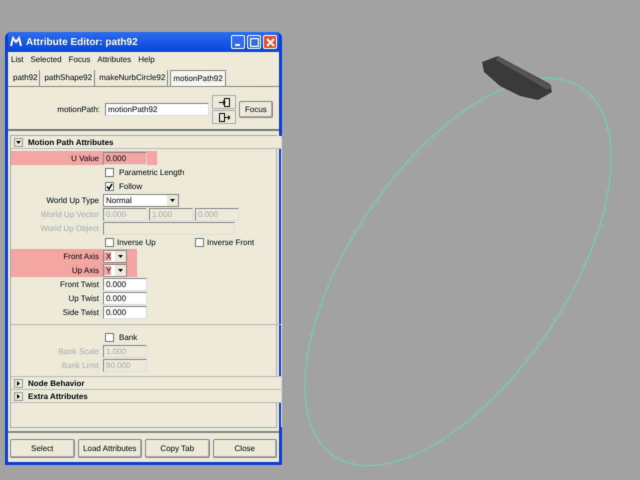 The height and width of the screenshot is (480, 640). Describe the element at coordinates (146, 383) in the screenshot. I see `section-header: Node Behavior` at that location.